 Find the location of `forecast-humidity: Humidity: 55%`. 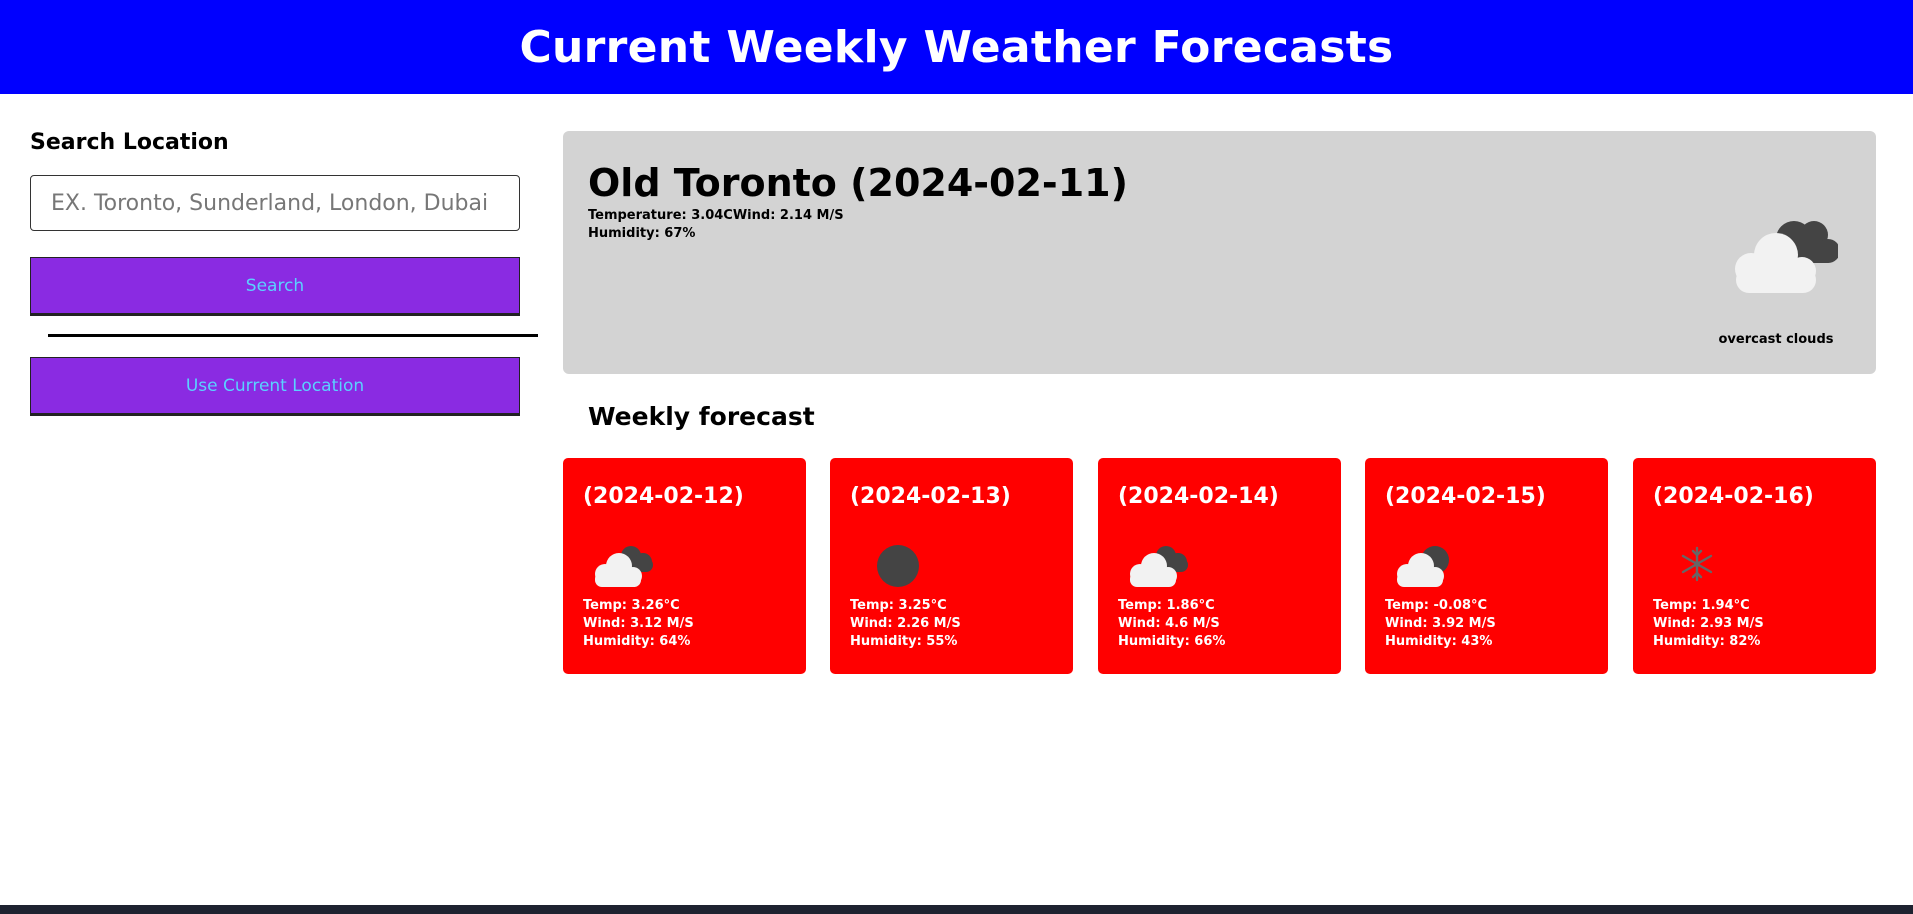

forecast-humidity: Humidity: 55% is located at coordinates (904, 641).